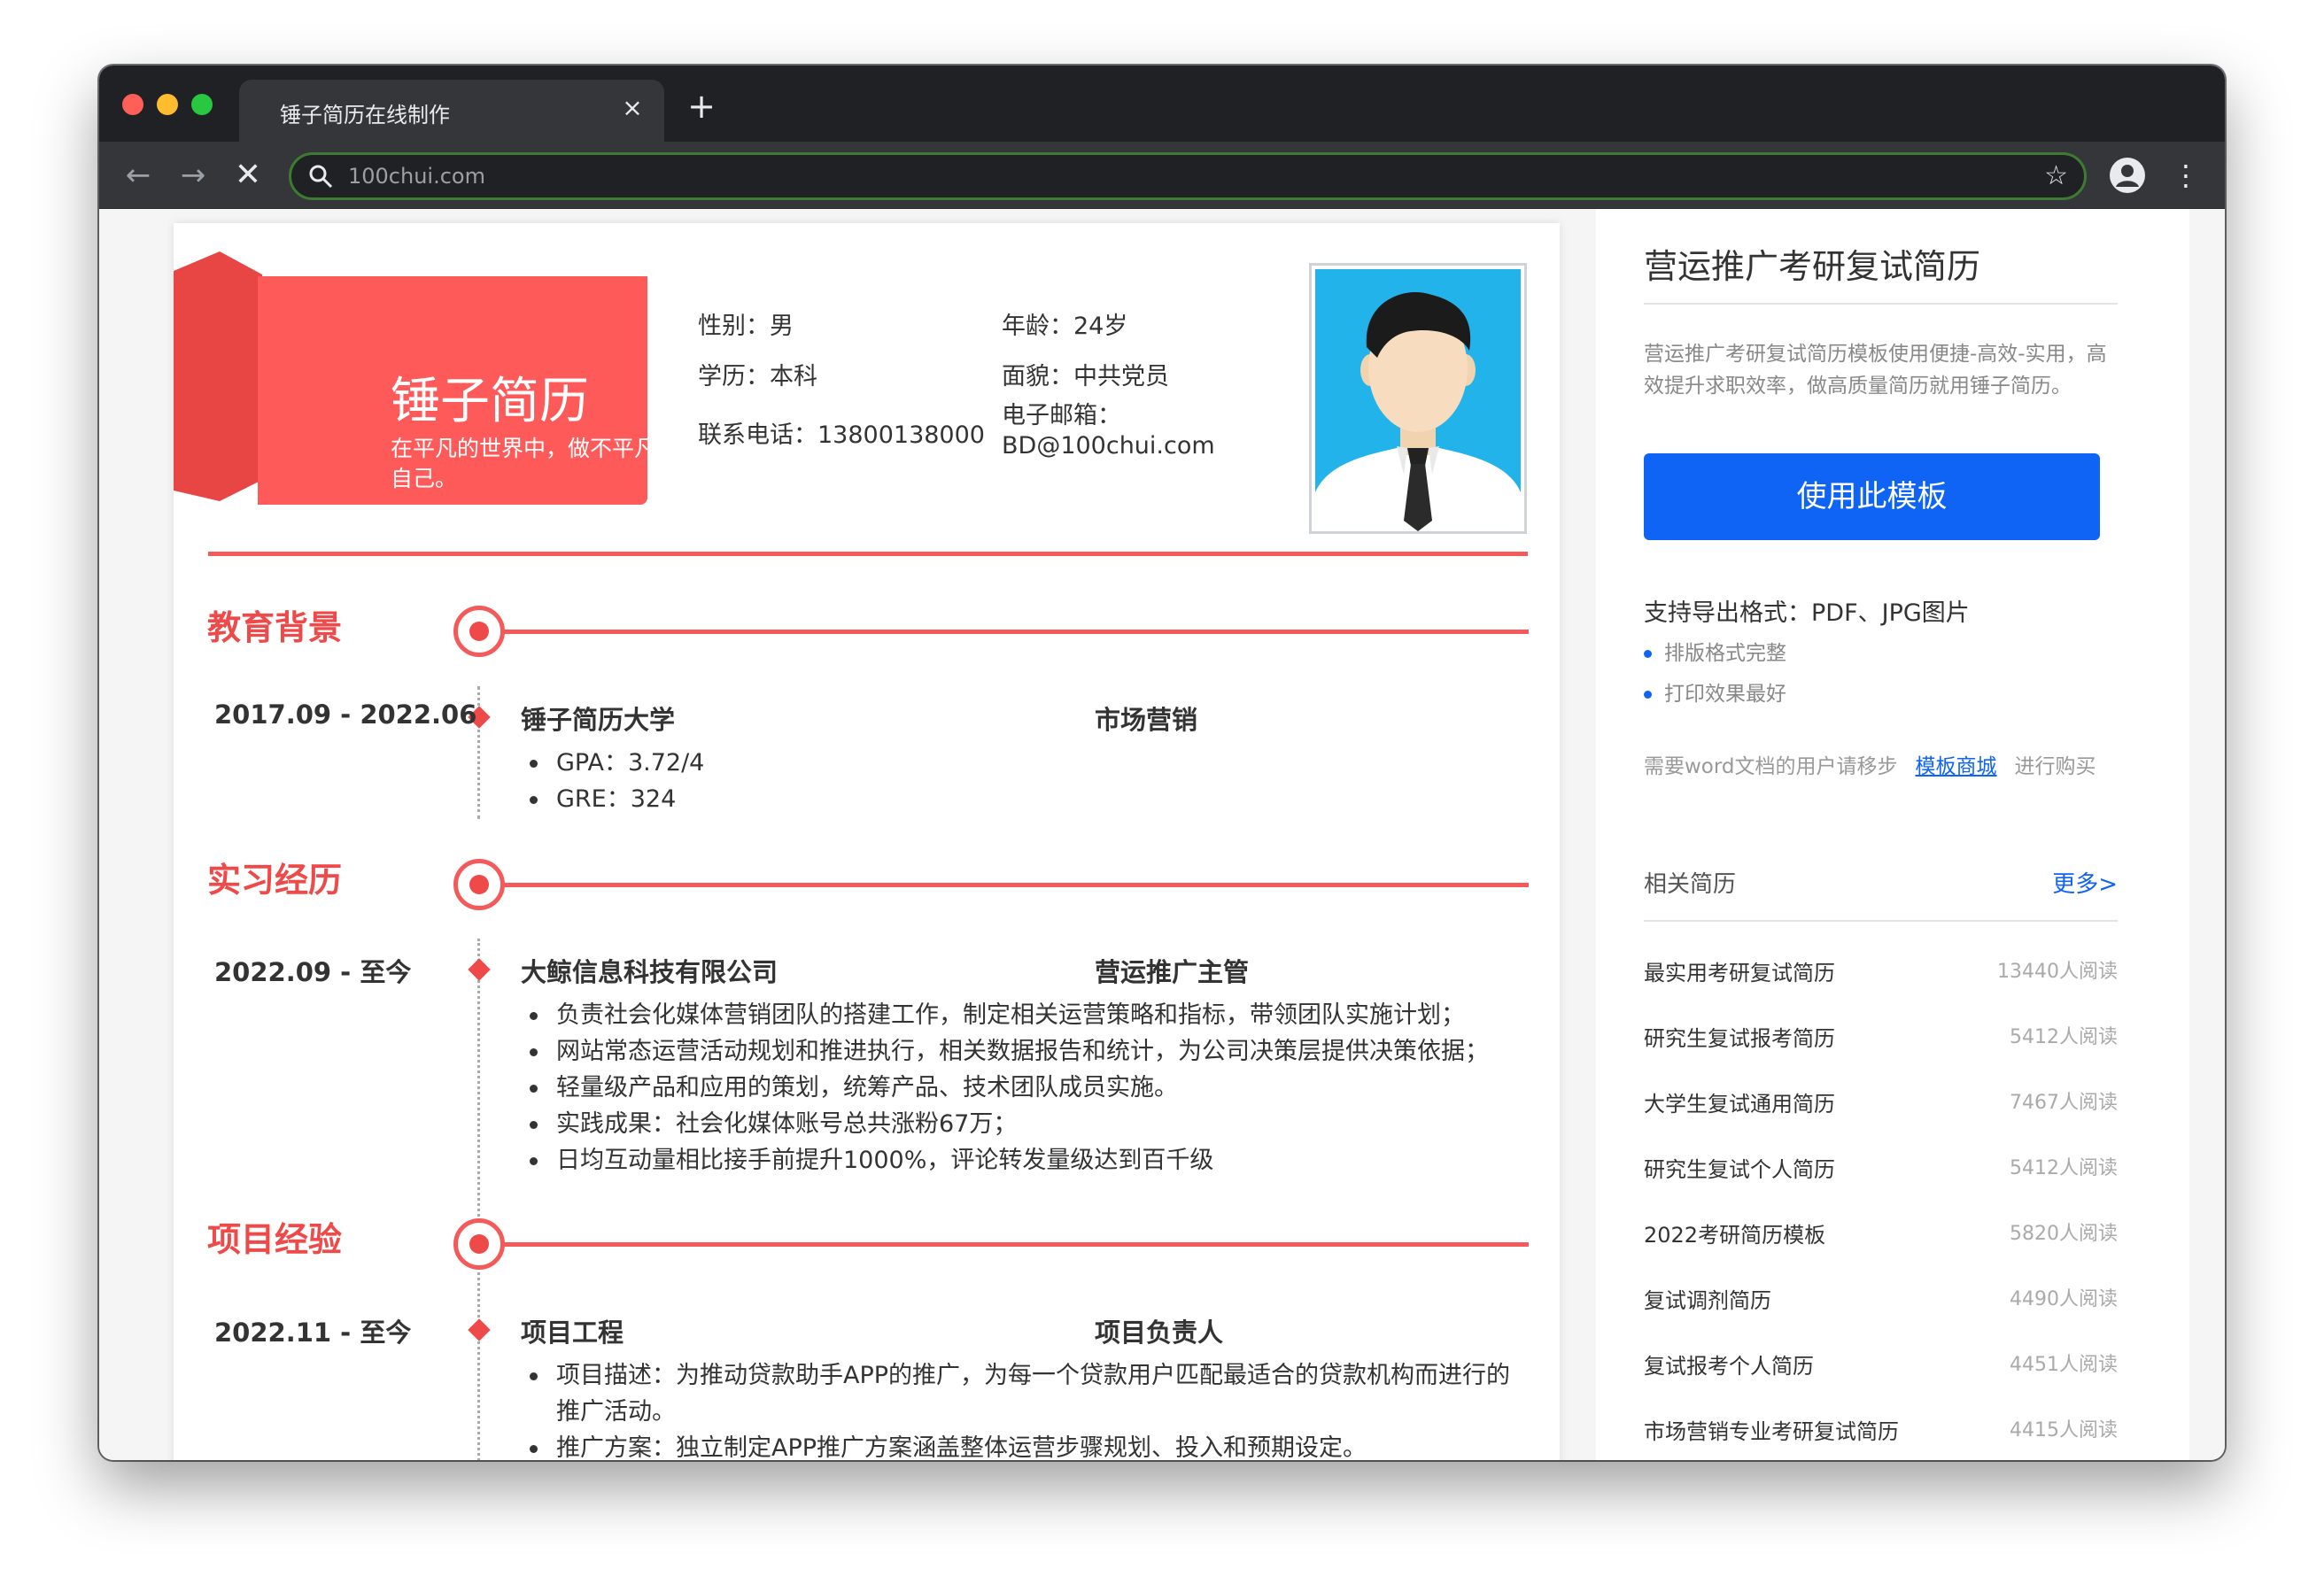 The image size is (2324, 1592). Describe the element at coordinates (2056, 176) in the screenshot. I see `star-icon: ☆` at that location.